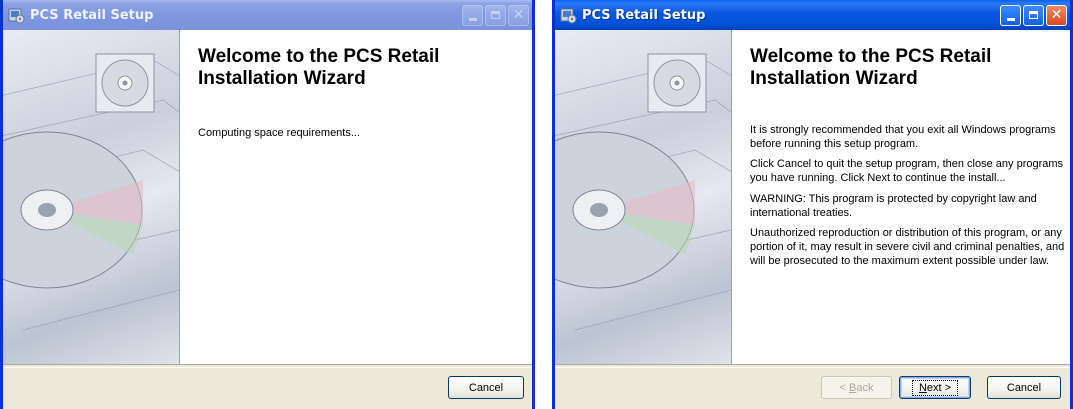 The width and height of the screenshot is (1073, 409). I want to click on back-button-label: < Back, so click(856, 387).